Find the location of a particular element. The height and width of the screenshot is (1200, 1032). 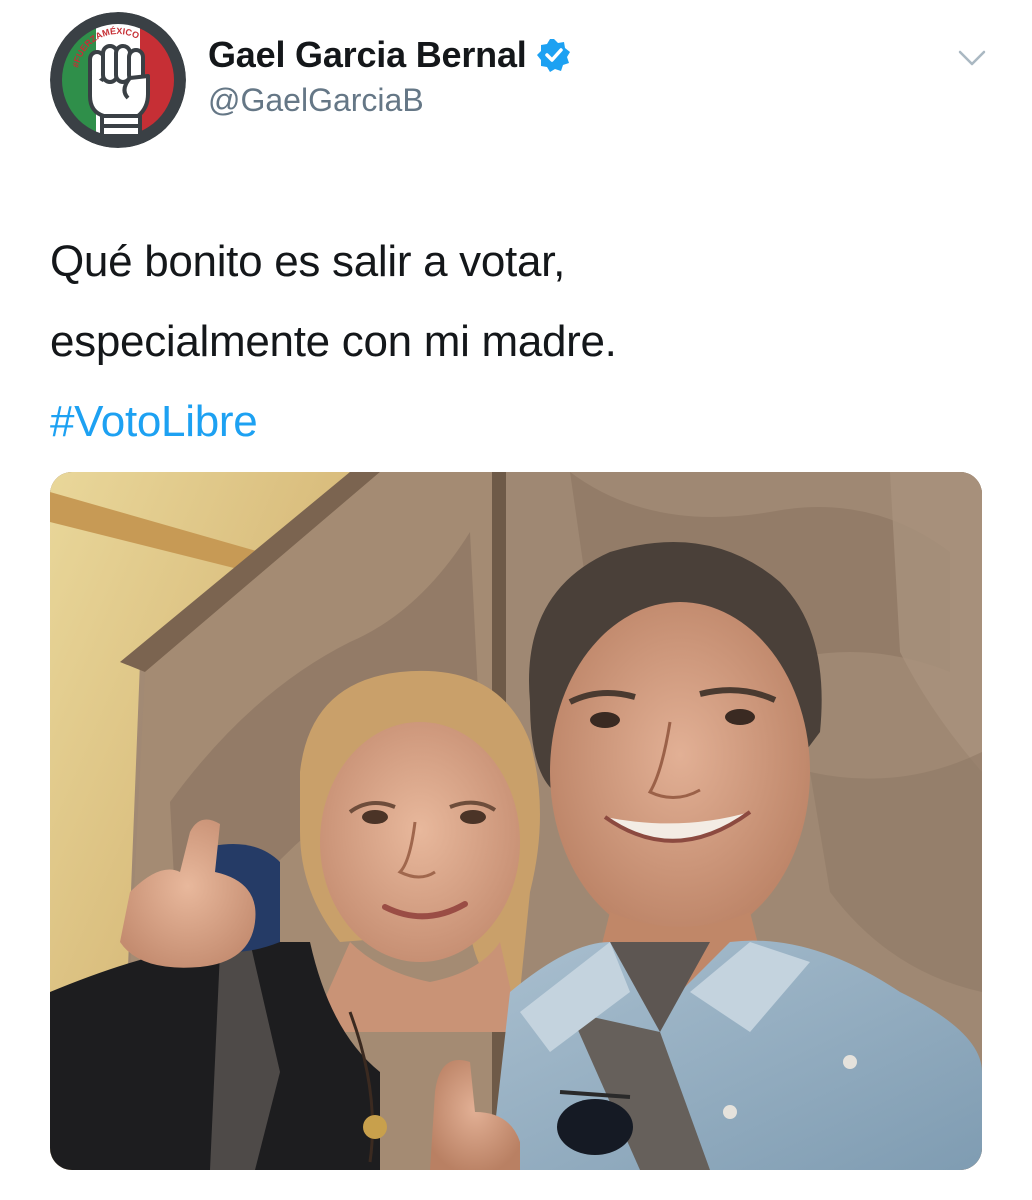

author-avatar: #FUERZAMÉXICO is located at coordinates (118, 80).